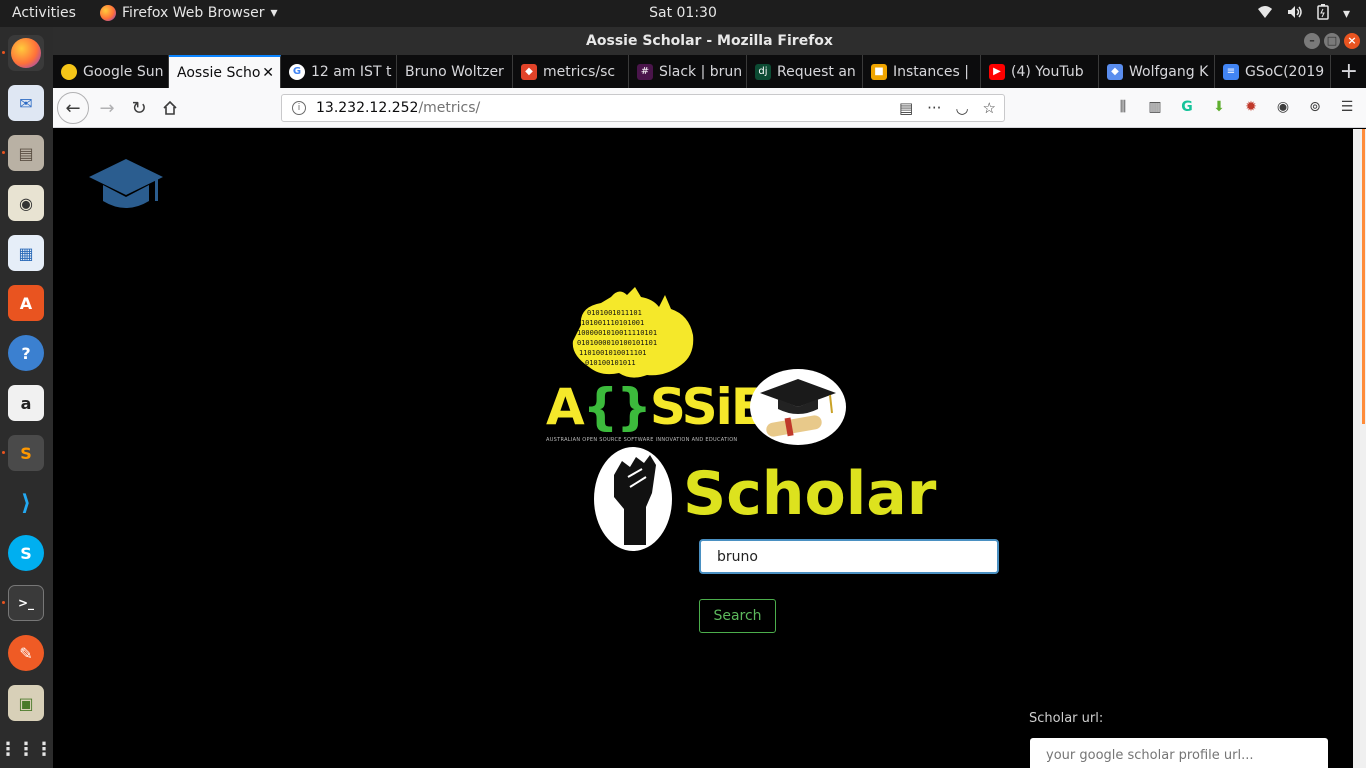 The width and height of the screenshot is (1366, 768). What do you see at coordinates (73, 108) in the screenshot?
I see `back-button: ←` at bounding box center [73, 108].